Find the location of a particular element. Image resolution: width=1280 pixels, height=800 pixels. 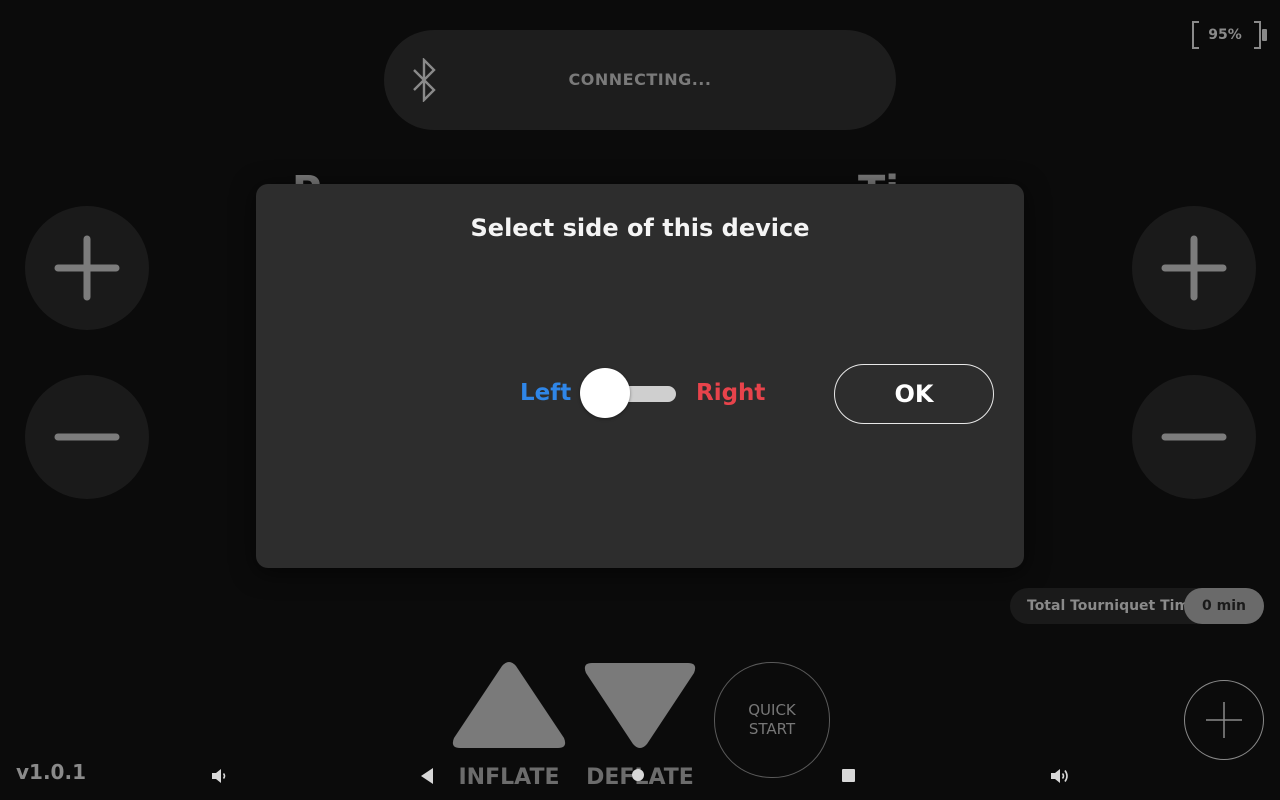

home-icon is located at coordinates (638, 775).